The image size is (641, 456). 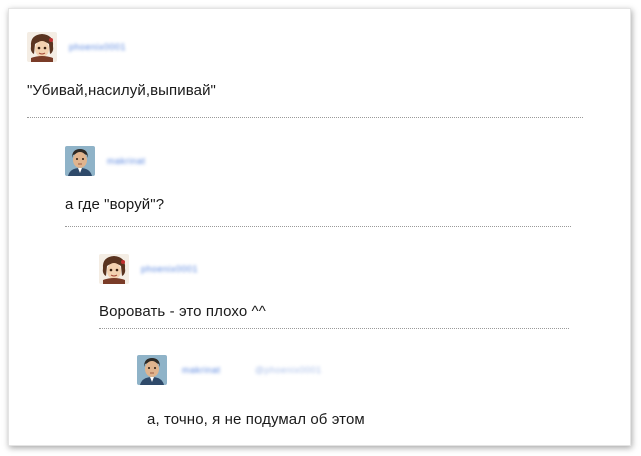 I want to click on comment-text: Воровать - это плохо ^^, so click(x=182, y=311).